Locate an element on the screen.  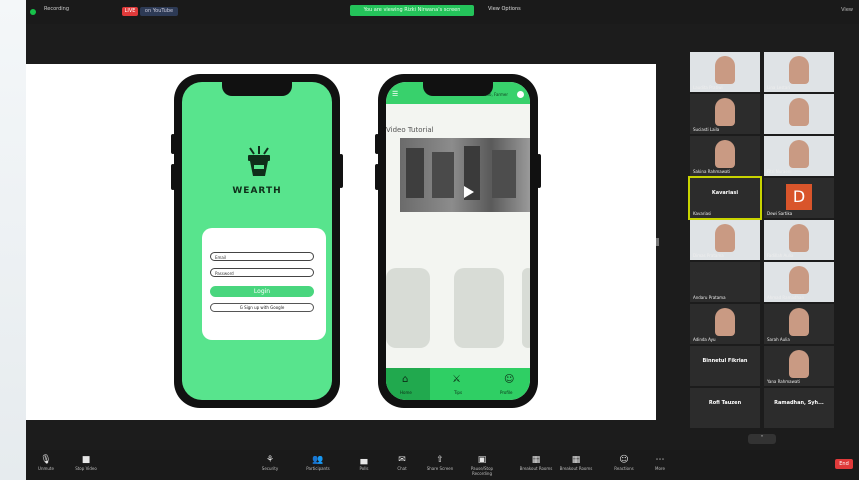
menu-icon: ☰ is located at coordinates (395, 94).